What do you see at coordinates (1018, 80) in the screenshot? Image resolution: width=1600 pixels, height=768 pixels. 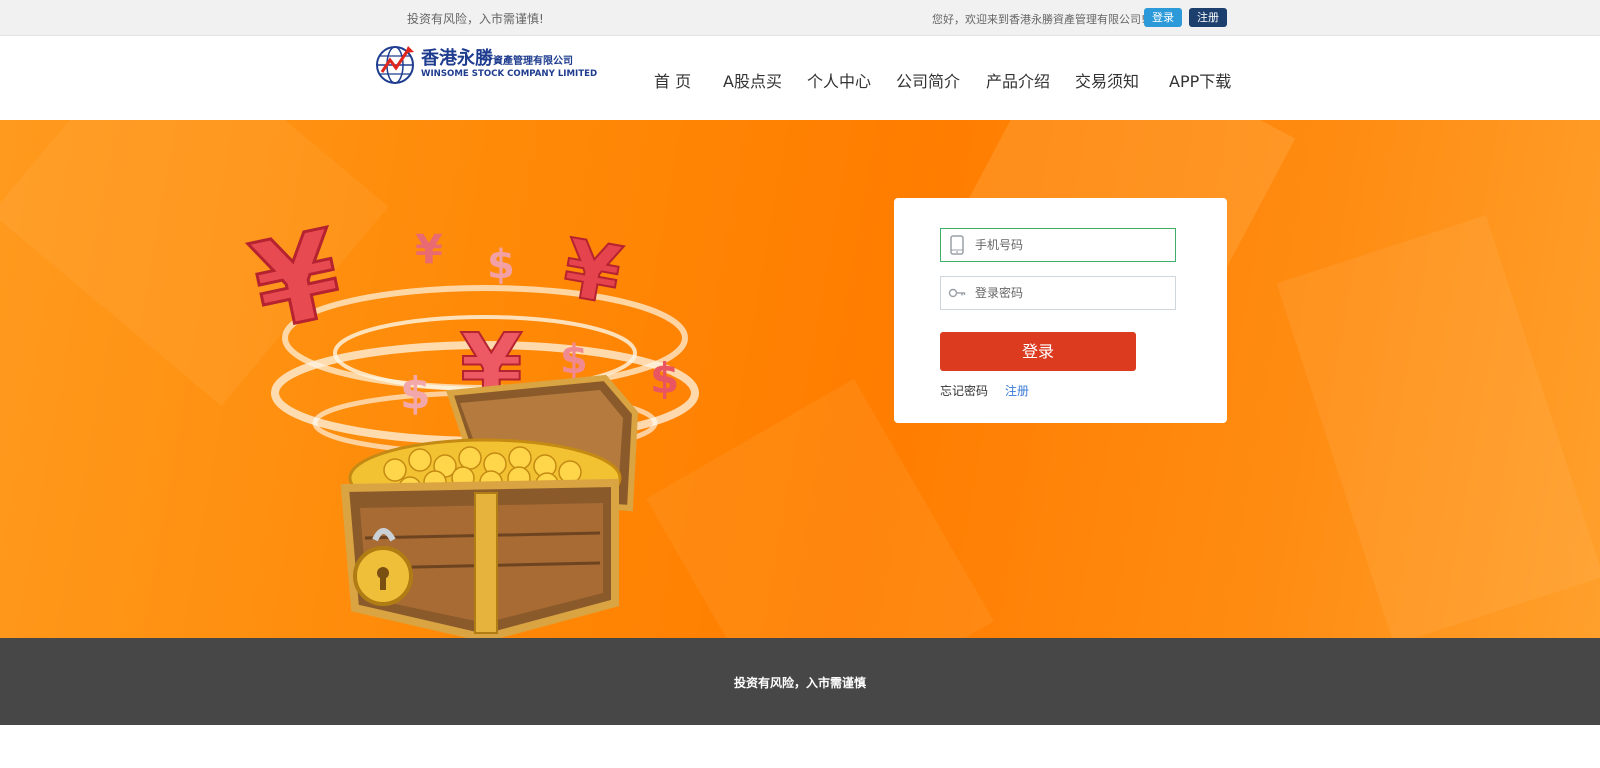 I see `nav-products: 产品介绍` at bounding box center [1018, 80].